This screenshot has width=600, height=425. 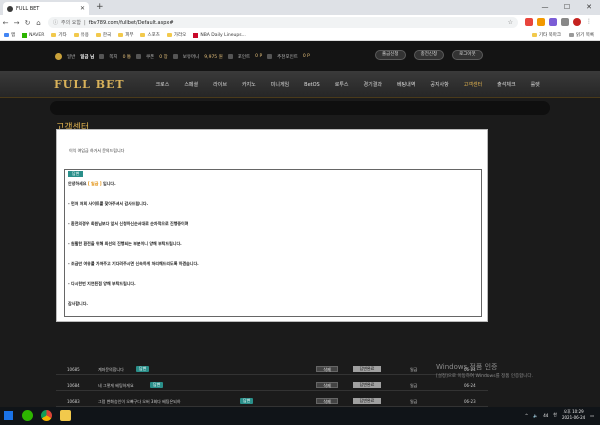 I want to click on browser-tabstrip: FULL BET ✕ + — ☐ ✕, so click(x=300, y=7).